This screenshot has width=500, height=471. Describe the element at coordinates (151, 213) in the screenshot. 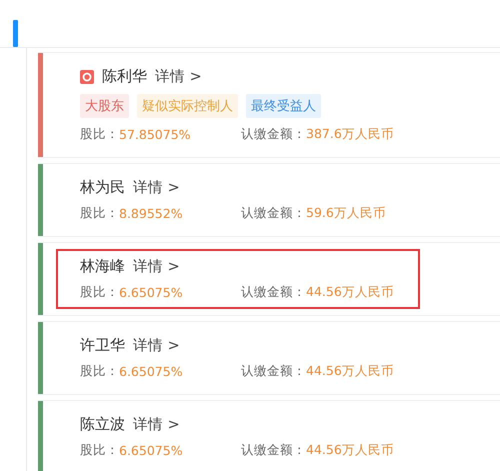

I see `ratio-value: 8.89552%` at that location.